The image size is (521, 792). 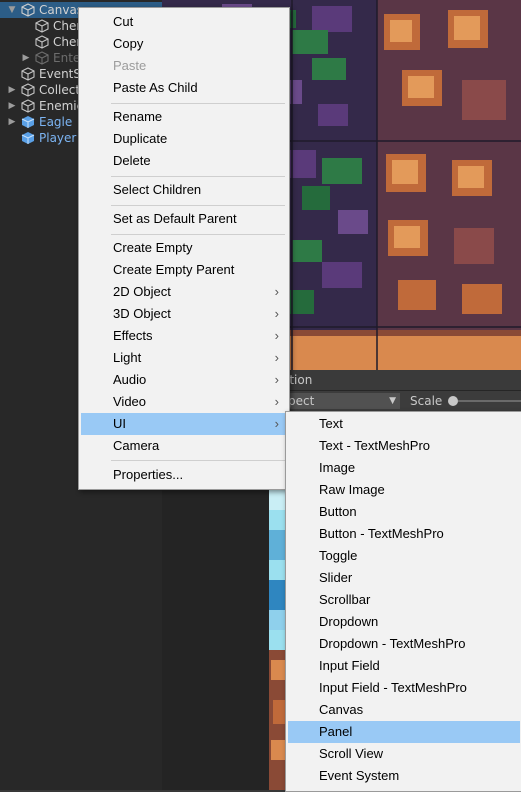 I want to click on menu-item-label: Panel, so click(x=336, y=731).